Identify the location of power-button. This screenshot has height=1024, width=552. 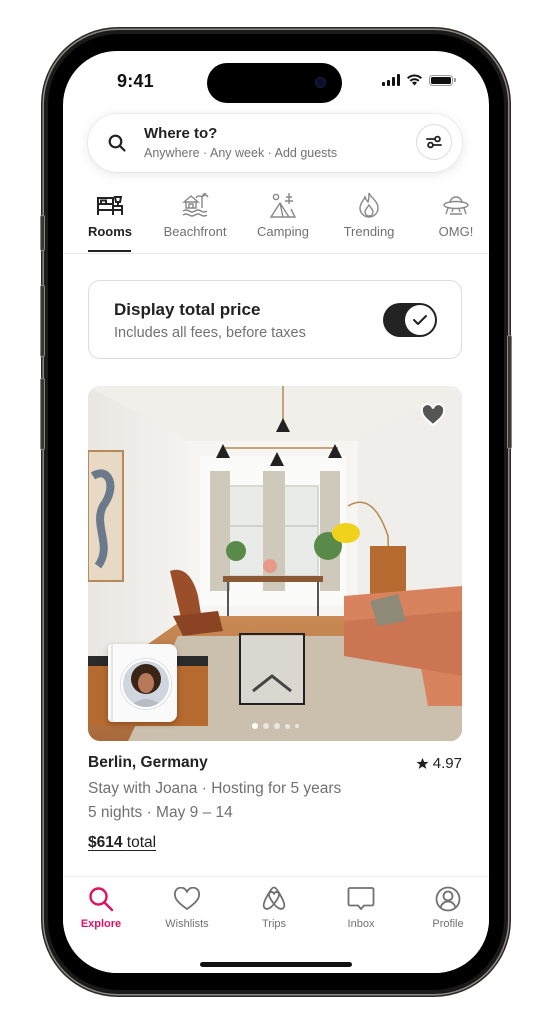
(509, 392).